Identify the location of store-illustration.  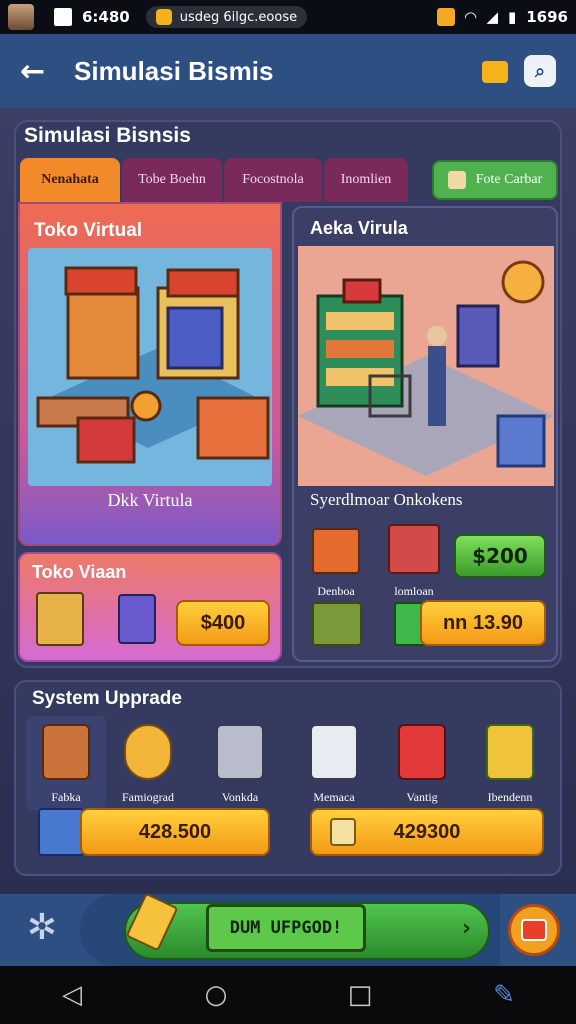
(150, 367).